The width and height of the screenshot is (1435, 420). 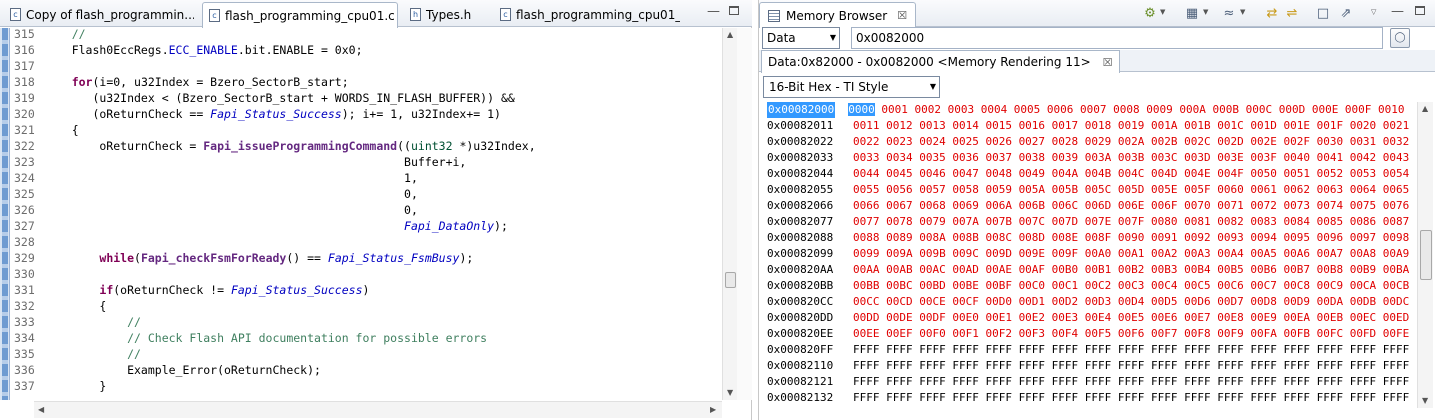 What do you see at coordinates (800, 333) in the screenshot?
I see `memory-address: 0x000820EE` at bounding box center [800, 333].